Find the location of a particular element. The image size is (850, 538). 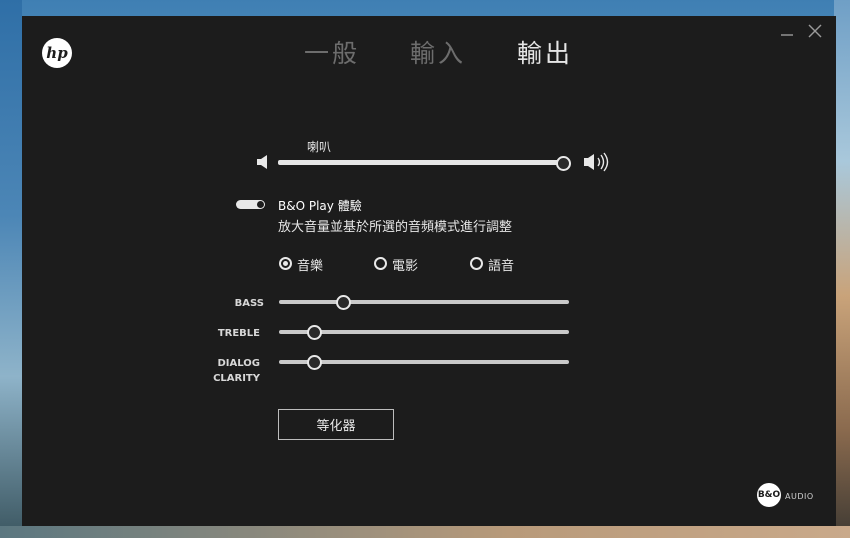

desktop-wallpaper-left is located at coordinates (11, 269).